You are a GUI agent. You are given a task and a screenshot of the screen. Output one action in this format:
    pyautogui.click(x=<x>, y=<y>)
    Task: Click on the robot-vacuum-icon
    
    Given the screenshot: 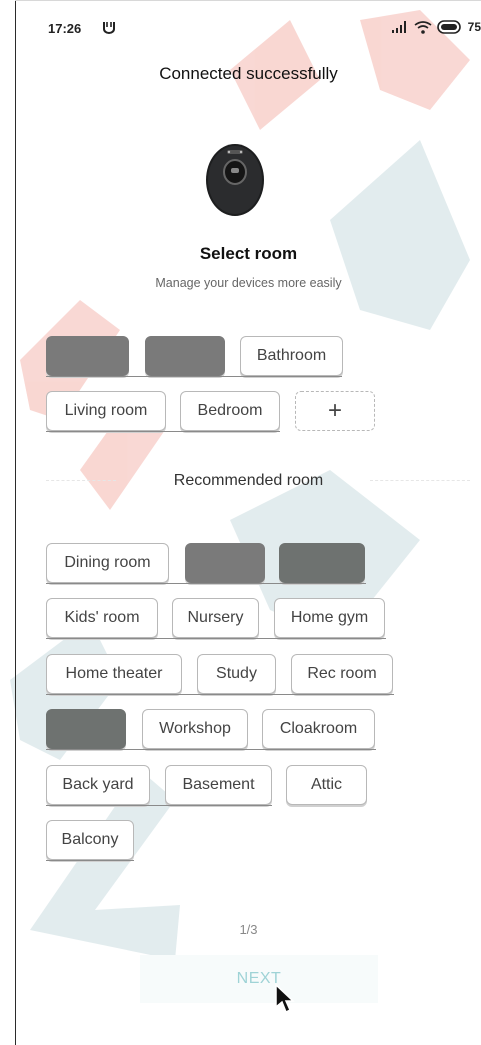 What is the action you would take?
    pyautogui.click(x=235, y=180)
    